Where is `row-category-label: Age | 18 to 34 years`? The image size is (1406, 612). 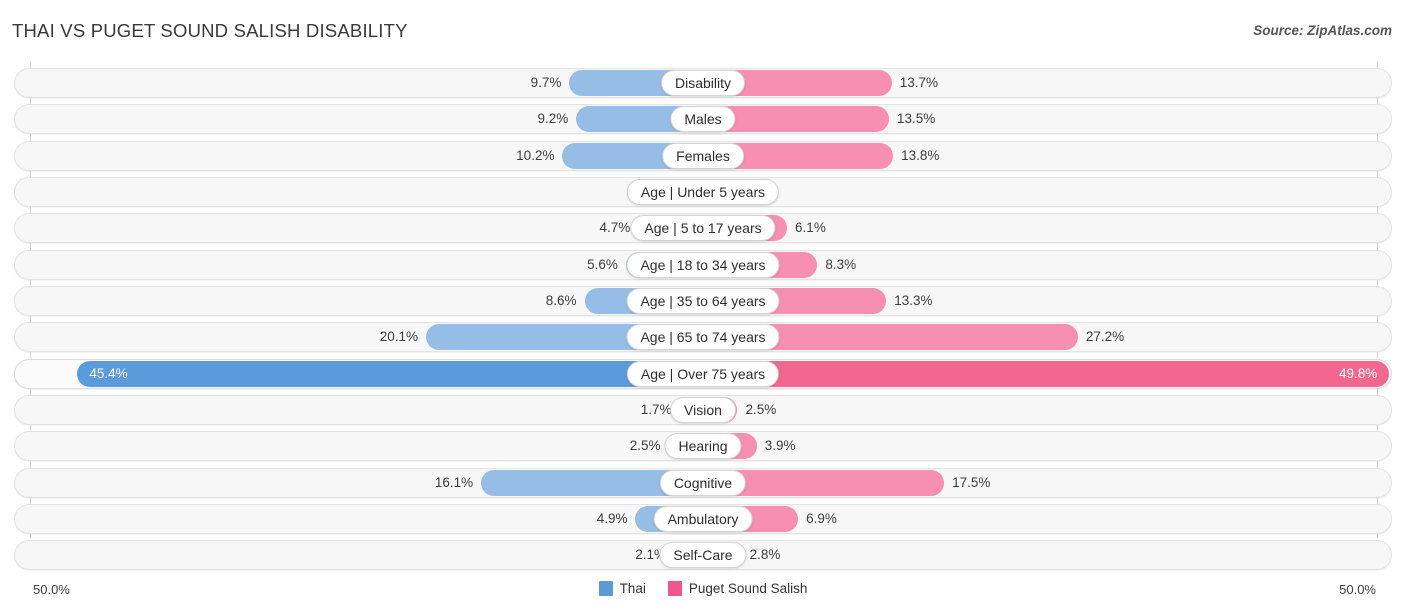
row-category-label: Age | 18 to 34 years is located at coordinates (703, 264).